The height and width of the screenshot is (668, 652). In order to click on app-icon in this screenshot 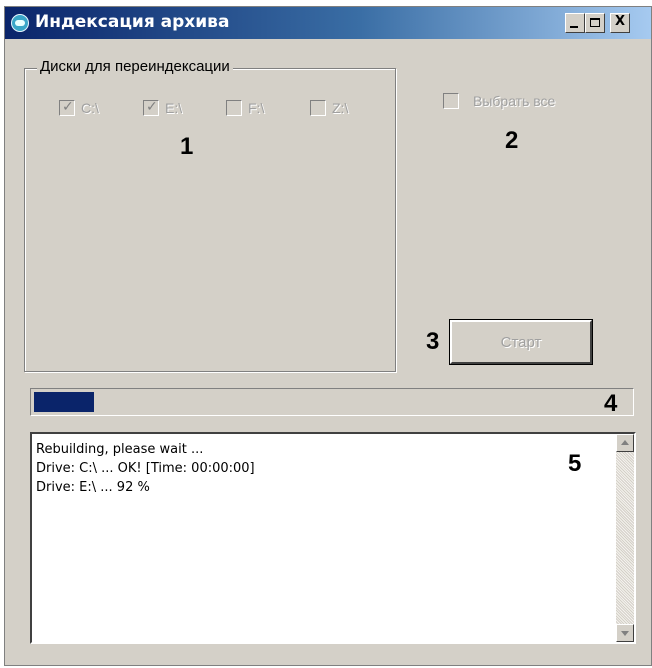, I will do `click(20, 23)`.